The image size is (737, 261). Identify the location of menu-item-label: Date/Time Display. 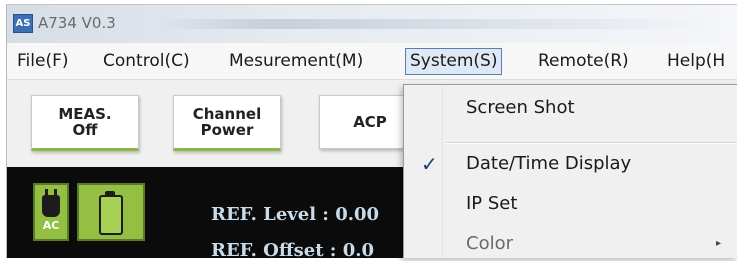
(549, 163).